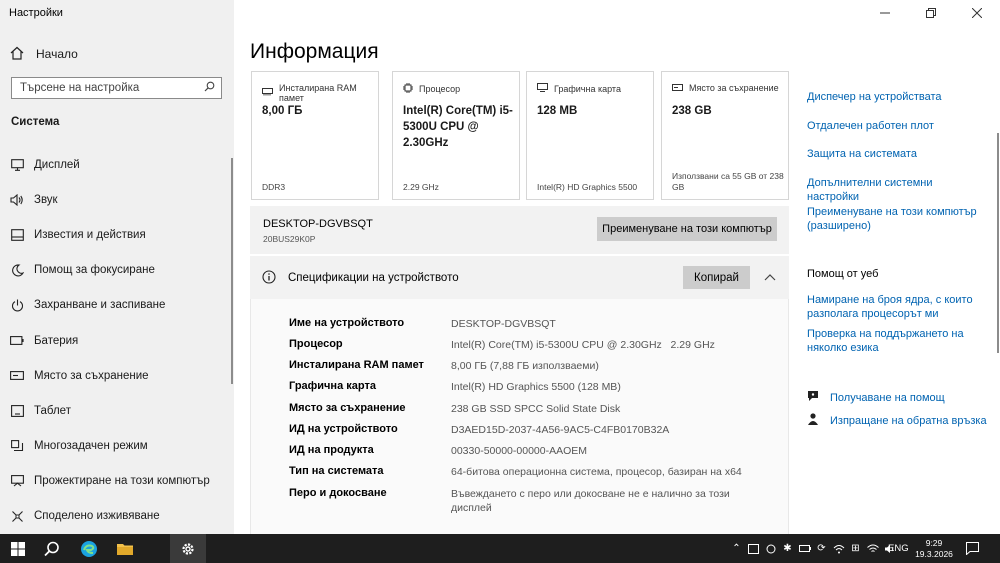 The image size is (1000, 563). What do you see at coordinates (373, 278) in the screenshot?
I see `device-specs-title: Спецификации на устройството` at bounding box center [373, 278].